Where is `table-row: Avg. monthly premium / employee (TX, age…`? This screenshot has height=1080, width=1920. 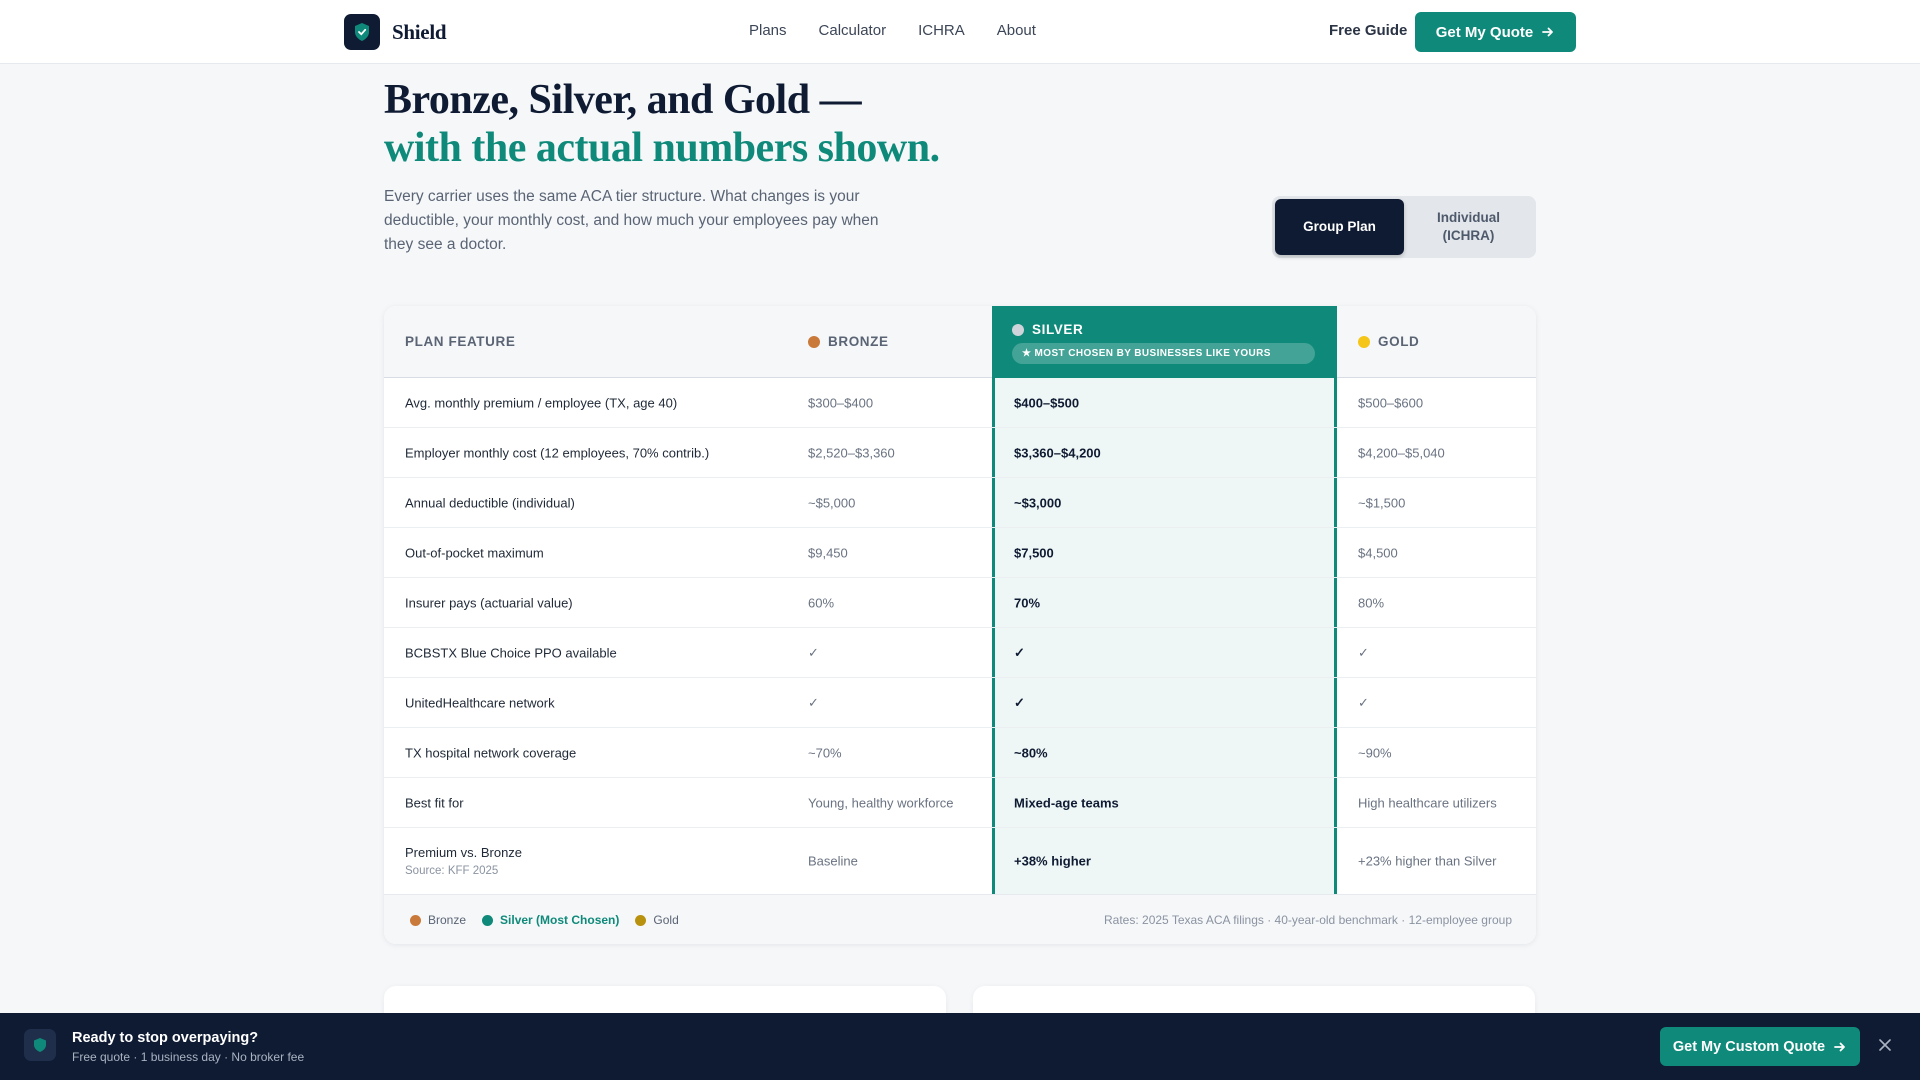
table-row: Avg. monthly premium / employee (TX, age… is located at coordinates (960, 403).